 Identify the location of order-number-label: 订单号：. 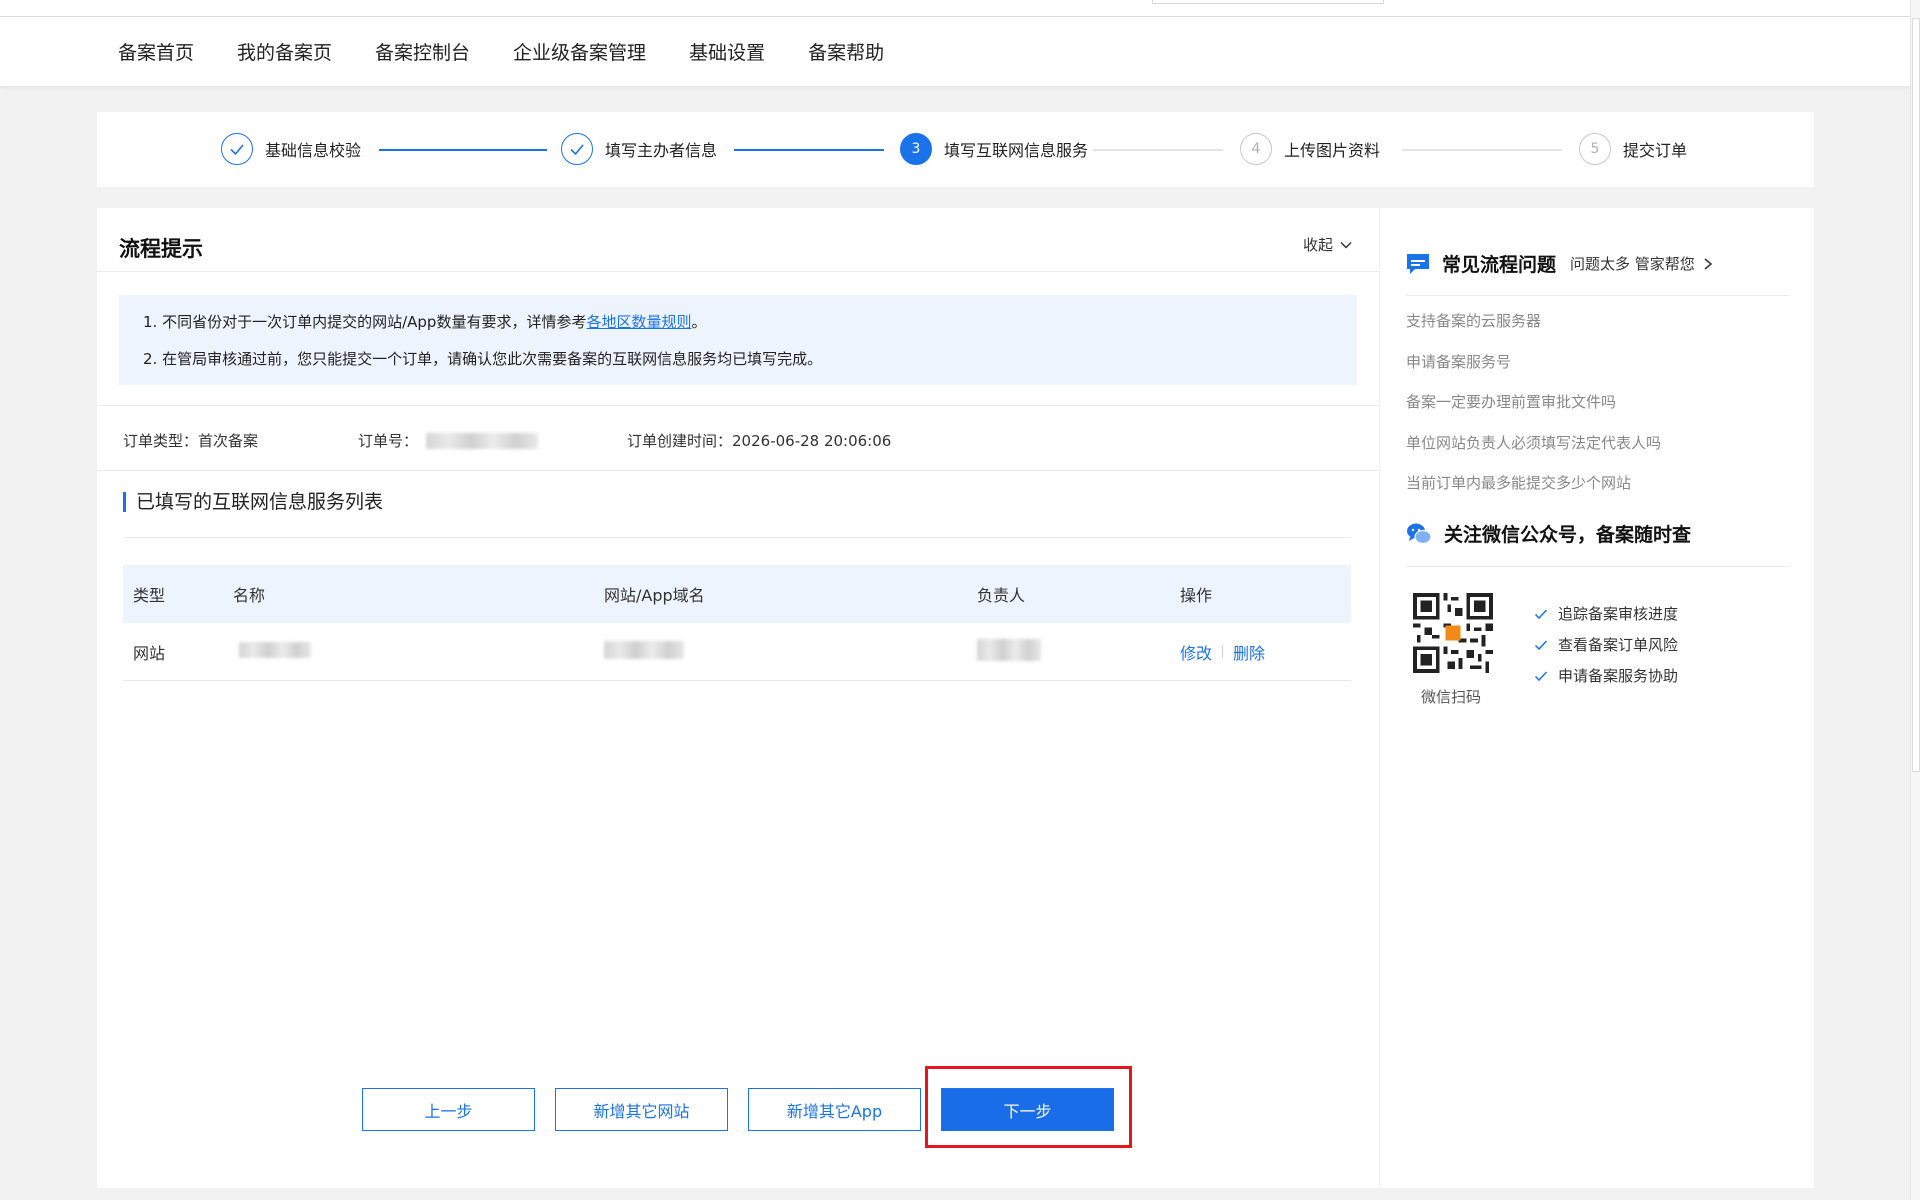
(388, 441).